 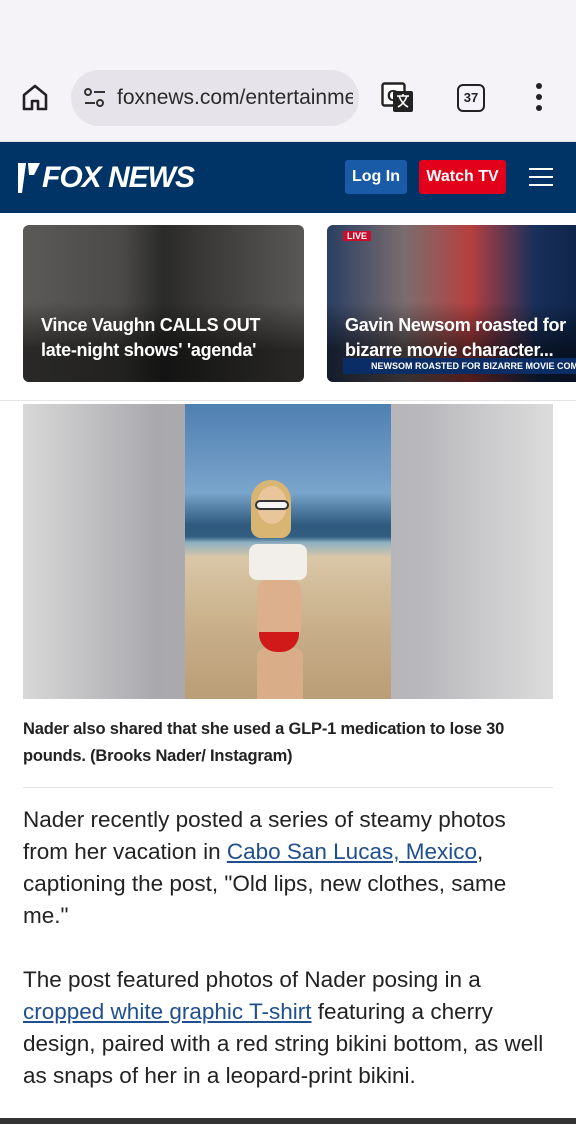 I want to click on url-text: foxnews.com/entertainme, so click(x=235, y=98).